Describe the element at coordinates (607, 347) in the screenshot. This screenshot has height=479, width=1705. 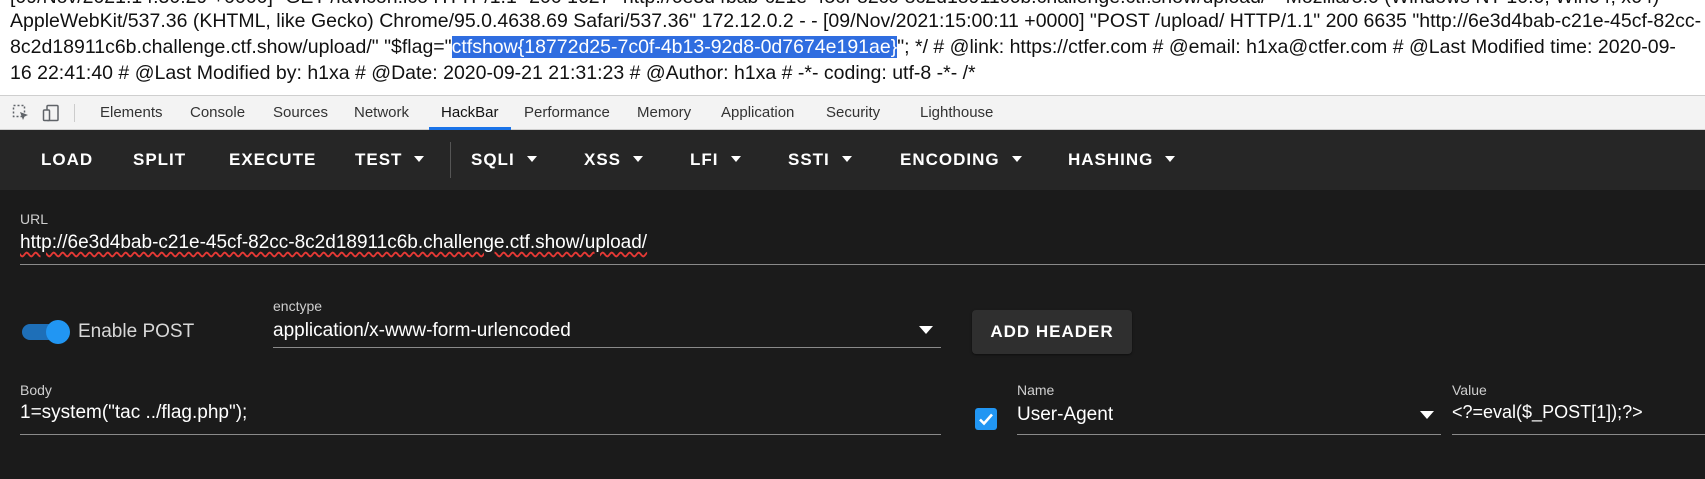
I see `enctype-underline` at that location.